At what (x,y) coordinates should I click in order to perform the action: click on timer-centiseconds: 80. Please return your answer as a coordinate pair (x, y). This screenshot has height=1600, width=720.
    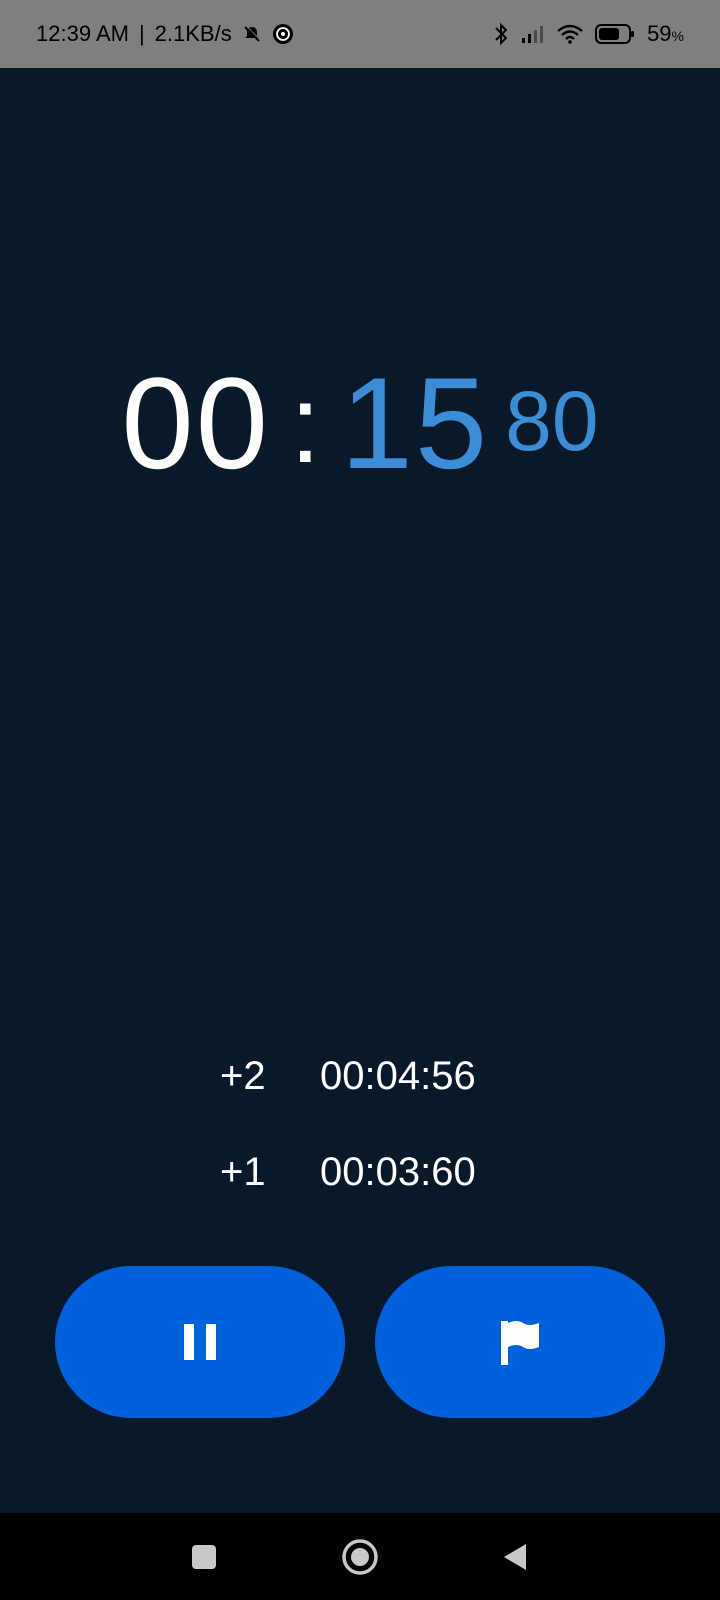
    Looking at the image, I should click on (552, 421).